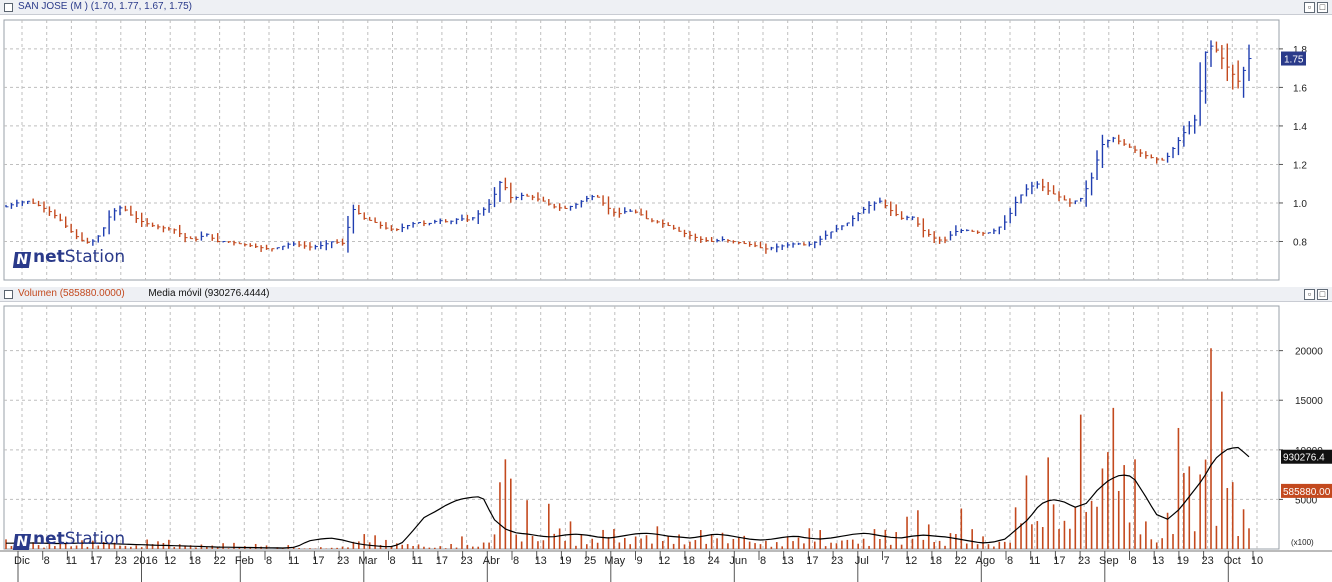 This screenshot has width=1332, height=582. I want to click on x-tick-label: Mar, so click(367, 561).